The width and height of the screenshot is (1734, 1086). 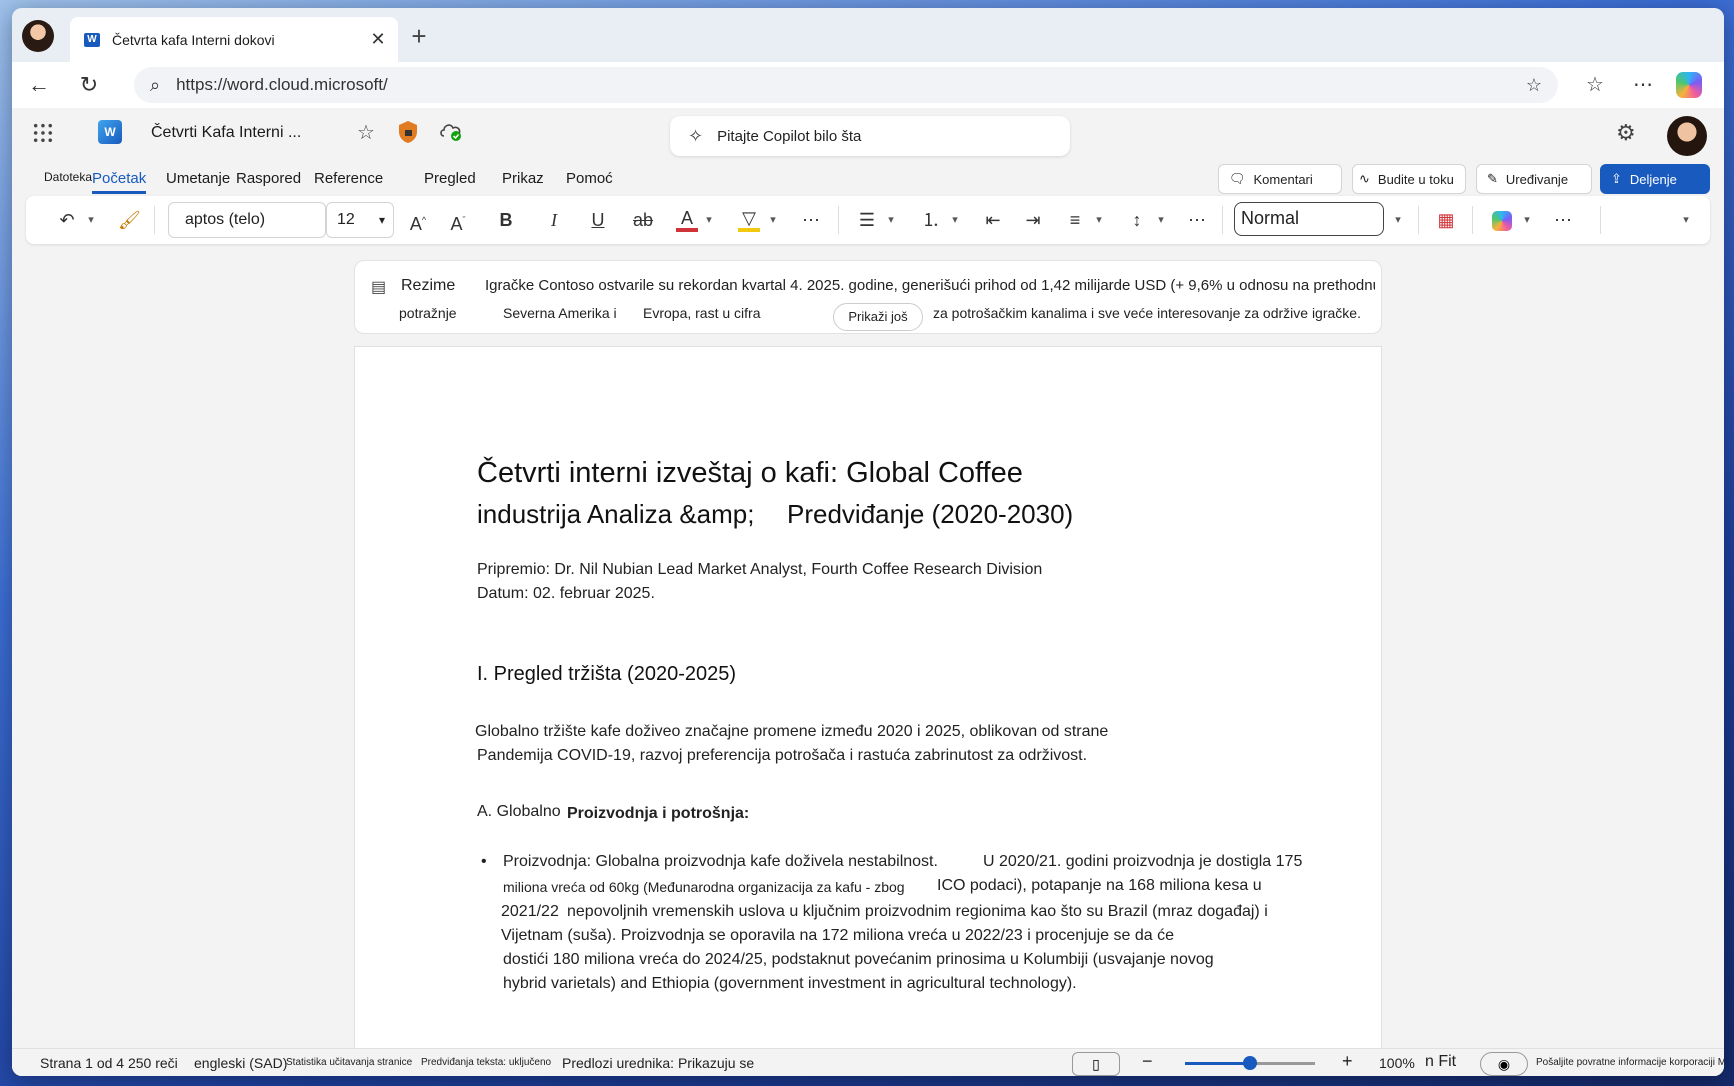 I want to click on editing-mode-button: ✎ Uređivanje, so click(x=1534, y=179).